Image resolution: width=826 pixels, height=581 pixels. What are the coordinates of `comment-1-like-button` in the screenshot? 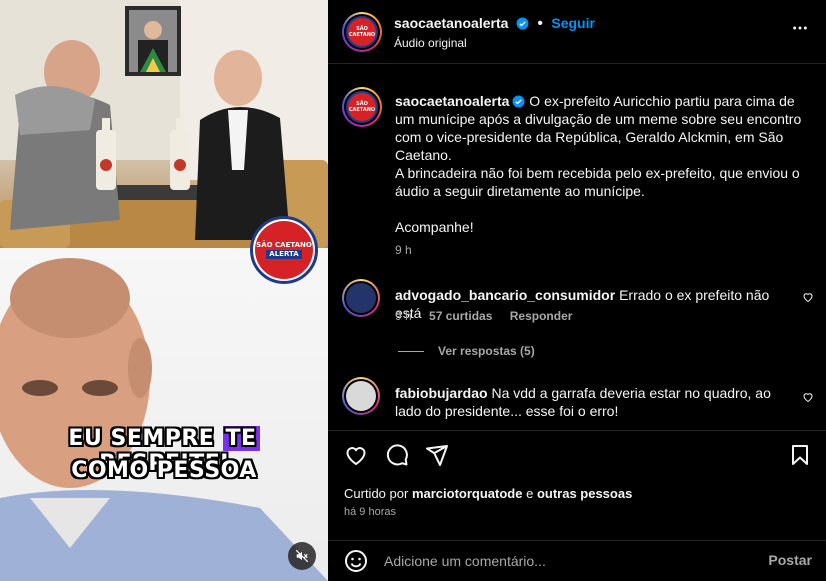 It's located at (808, 299).